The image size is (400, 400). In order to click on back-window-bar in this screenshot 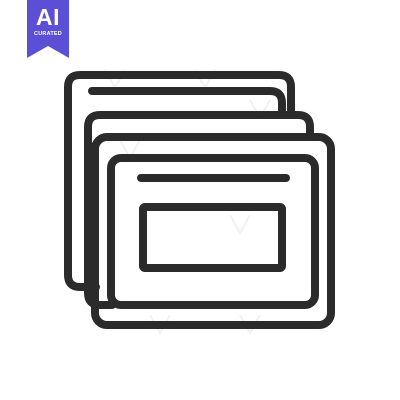, I will do `click(187, 101)`.